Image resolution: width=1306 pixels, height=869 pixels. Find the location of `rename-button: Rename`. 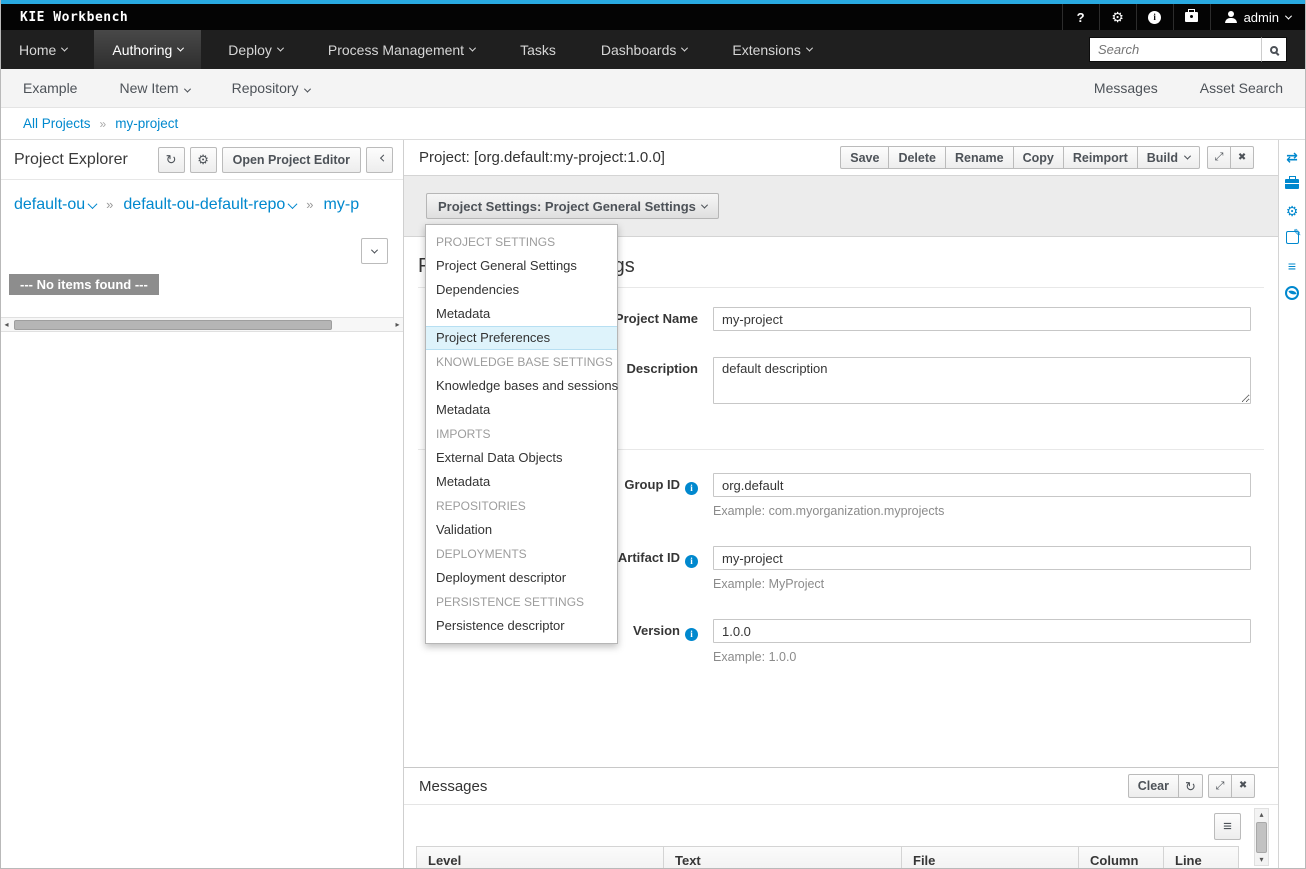

rename-button: Rename is located at coordinates (979, 157).